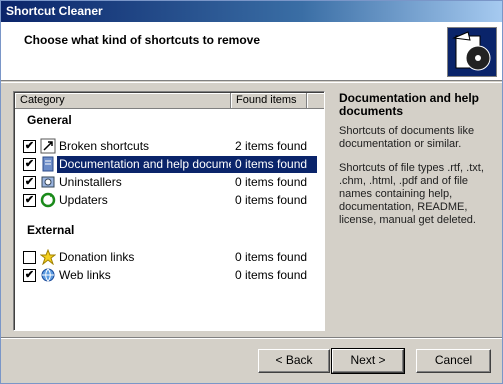 The image size is (503, 384). I want to click on footer-divider, so click(251, 338).